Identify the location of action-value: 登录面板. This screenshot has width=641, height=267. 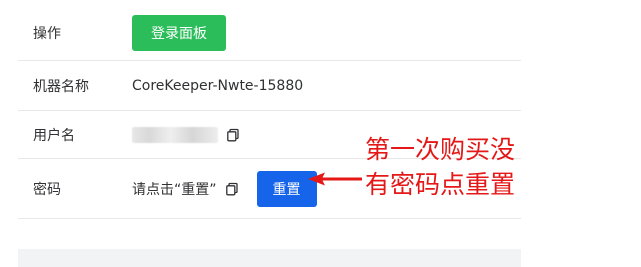
(179, 33).